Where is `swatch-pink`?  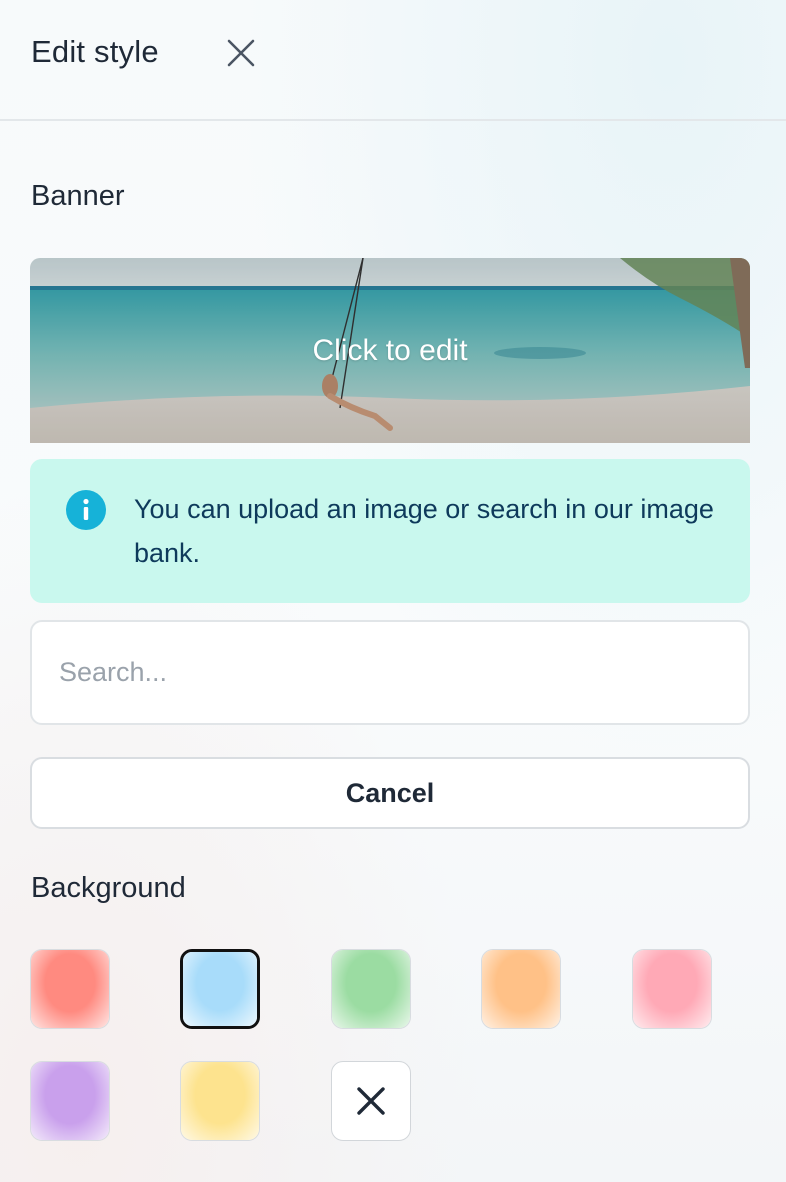
swatch-pink is located at coordinates (672, 989).